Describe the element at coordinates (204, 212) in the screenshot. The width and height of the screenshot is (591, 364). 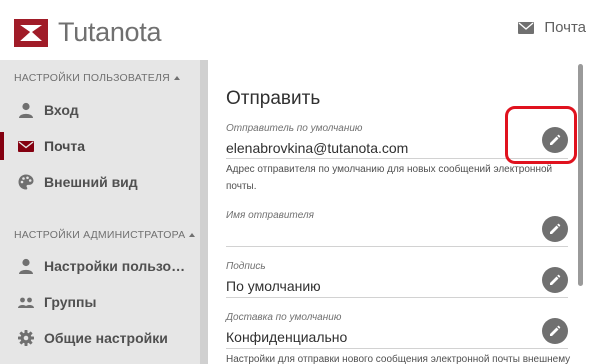
I see `panel-divider` at that location.